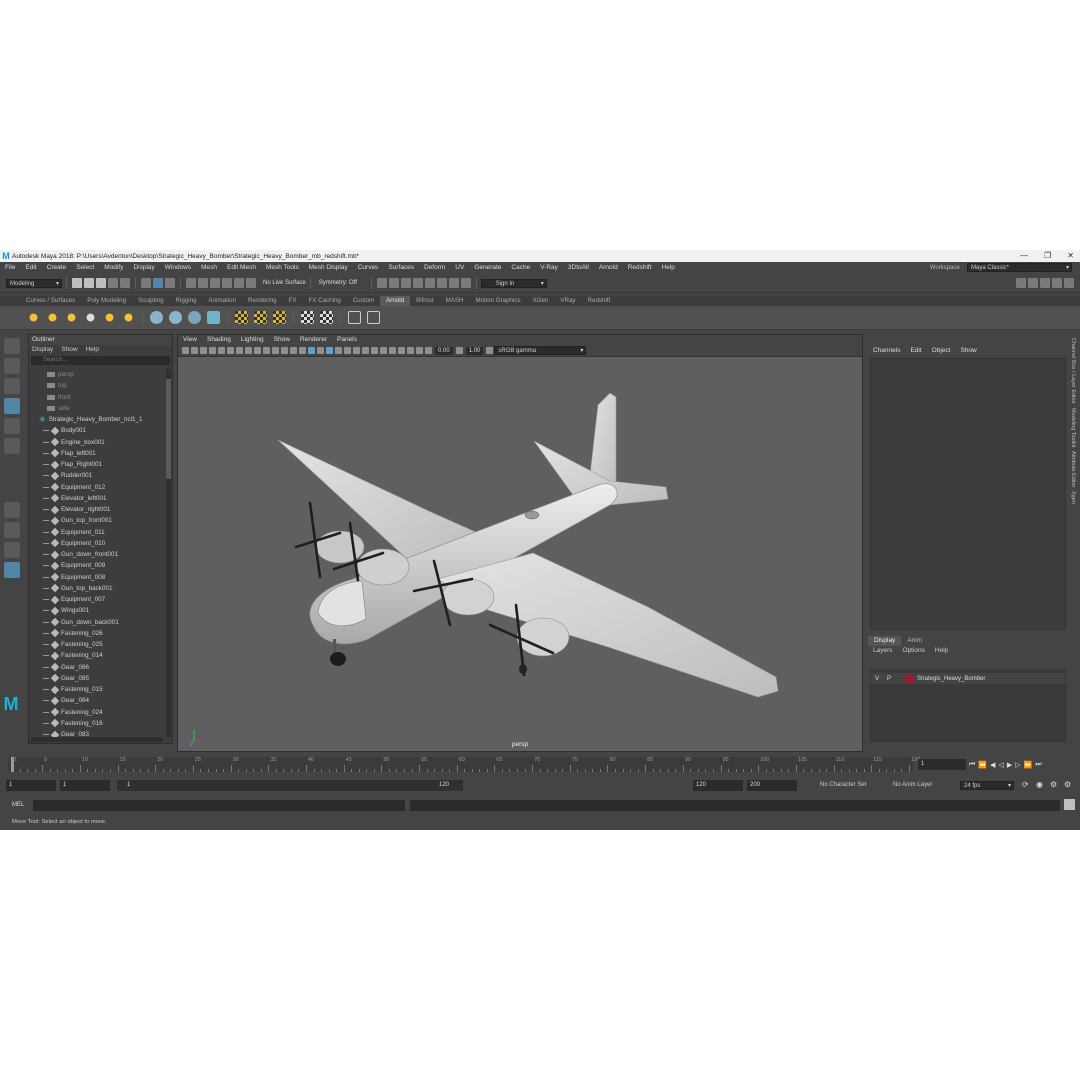  Describe the element at coordinates (97, 520) in the screenshot. I see `outliner-mesh-item: Gun_top_front001` at that location.